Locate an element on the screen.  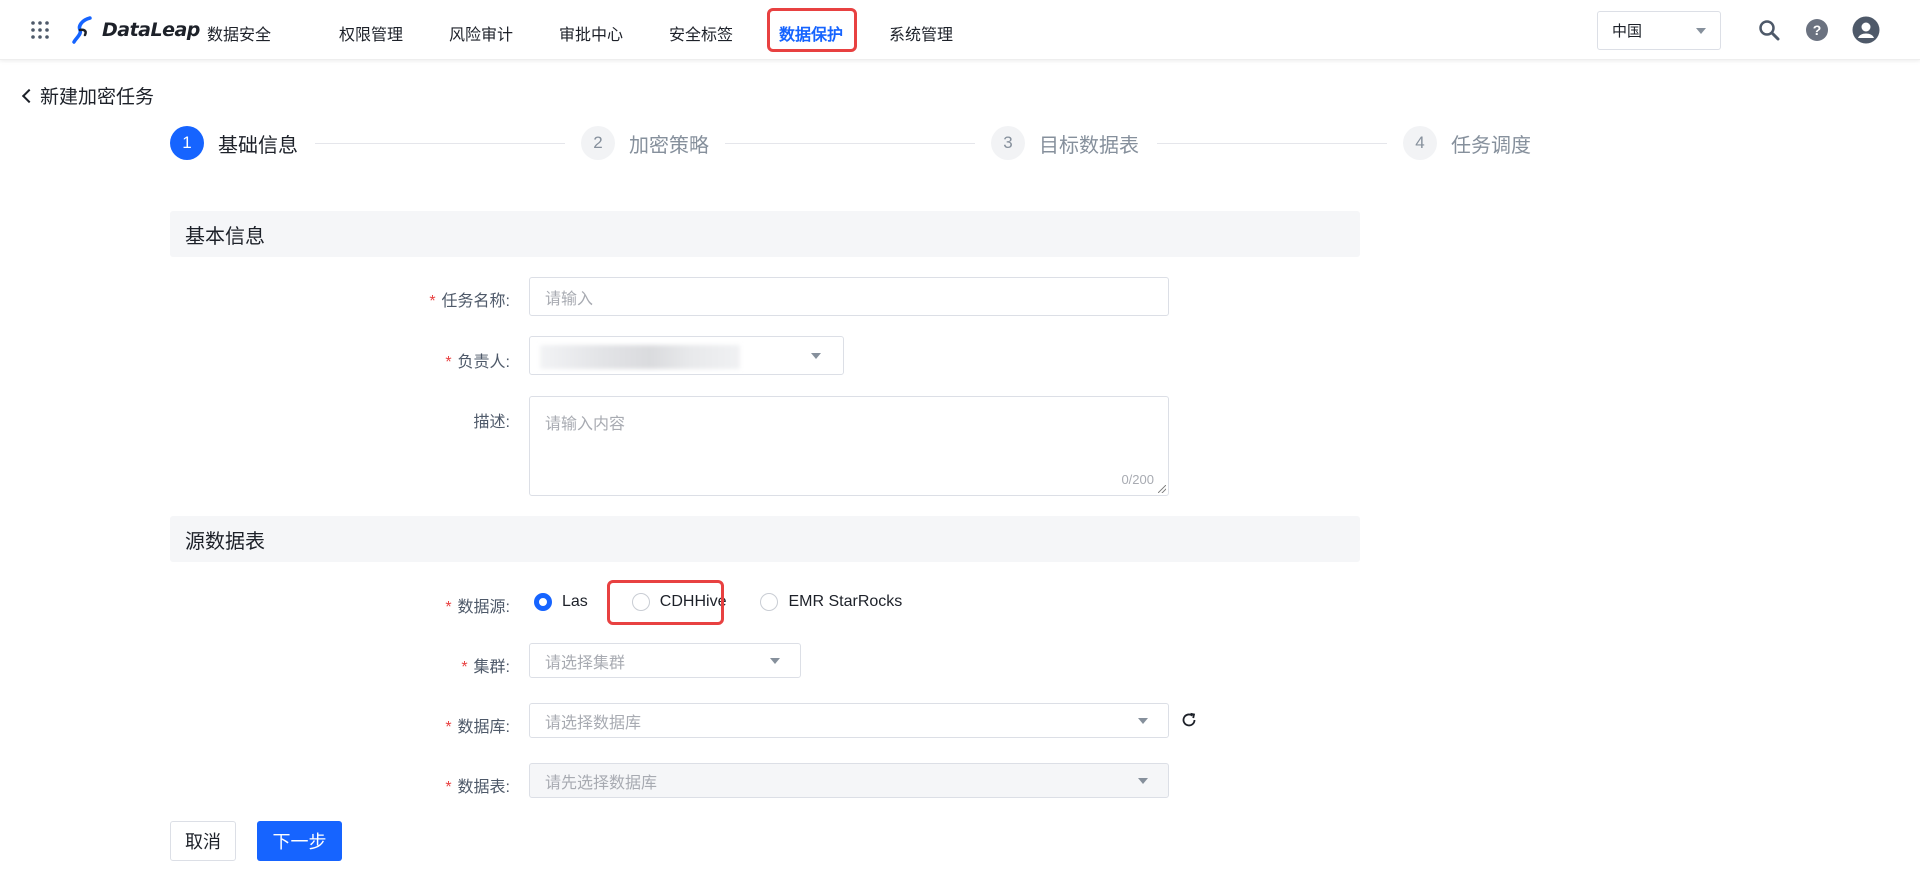
cluster-placeholder: 请选择集群 is located at coordinates (585, 663).